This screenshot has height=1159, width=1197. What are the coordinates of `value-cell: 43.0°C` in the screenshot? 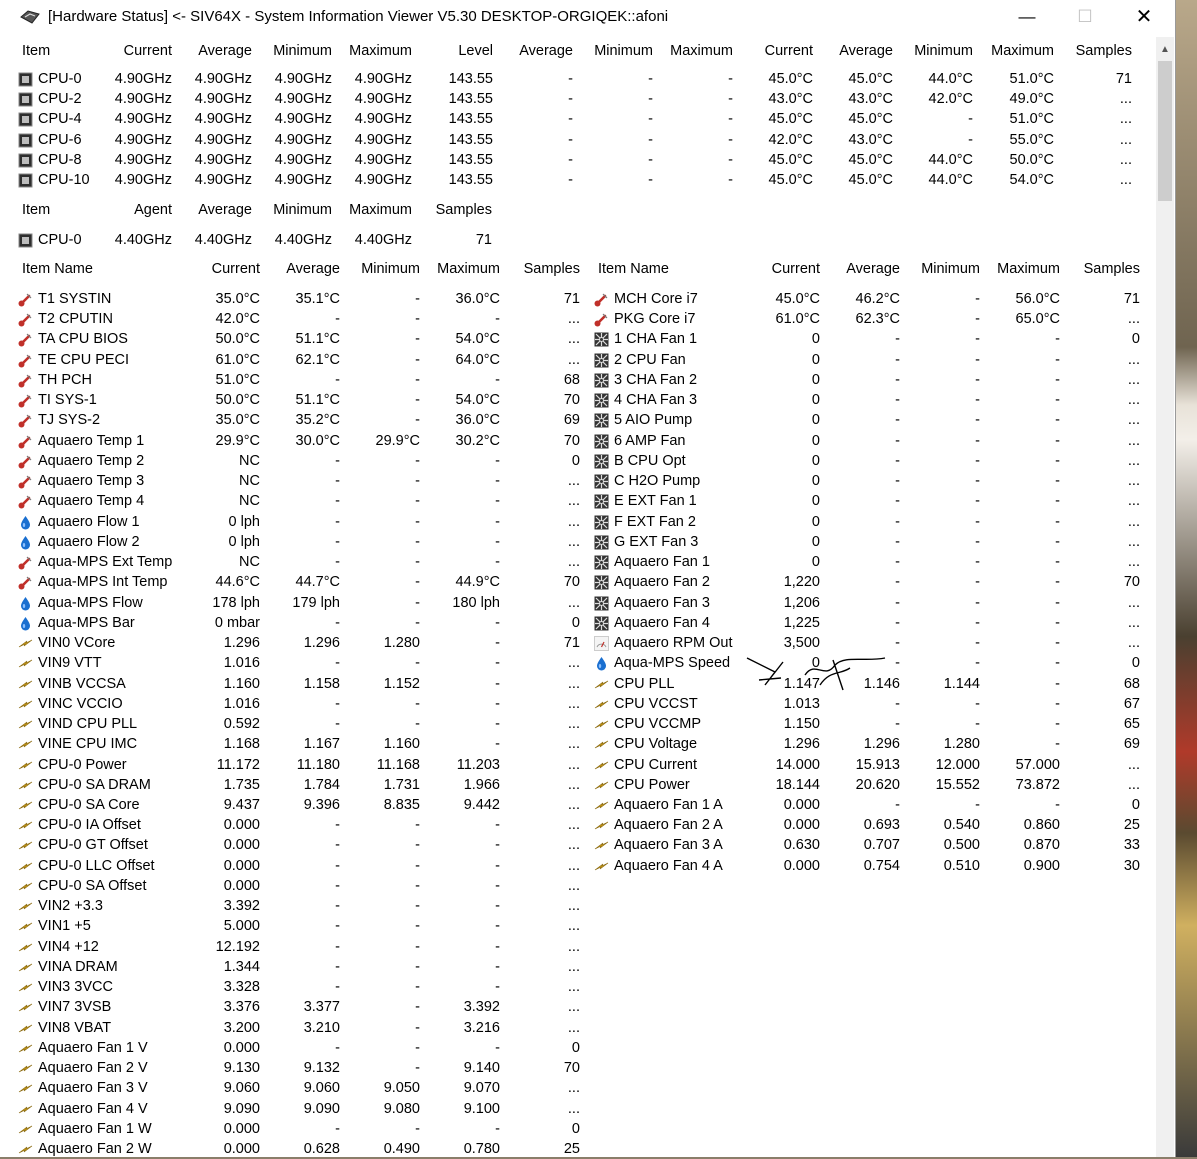 It's located at (871, 99).